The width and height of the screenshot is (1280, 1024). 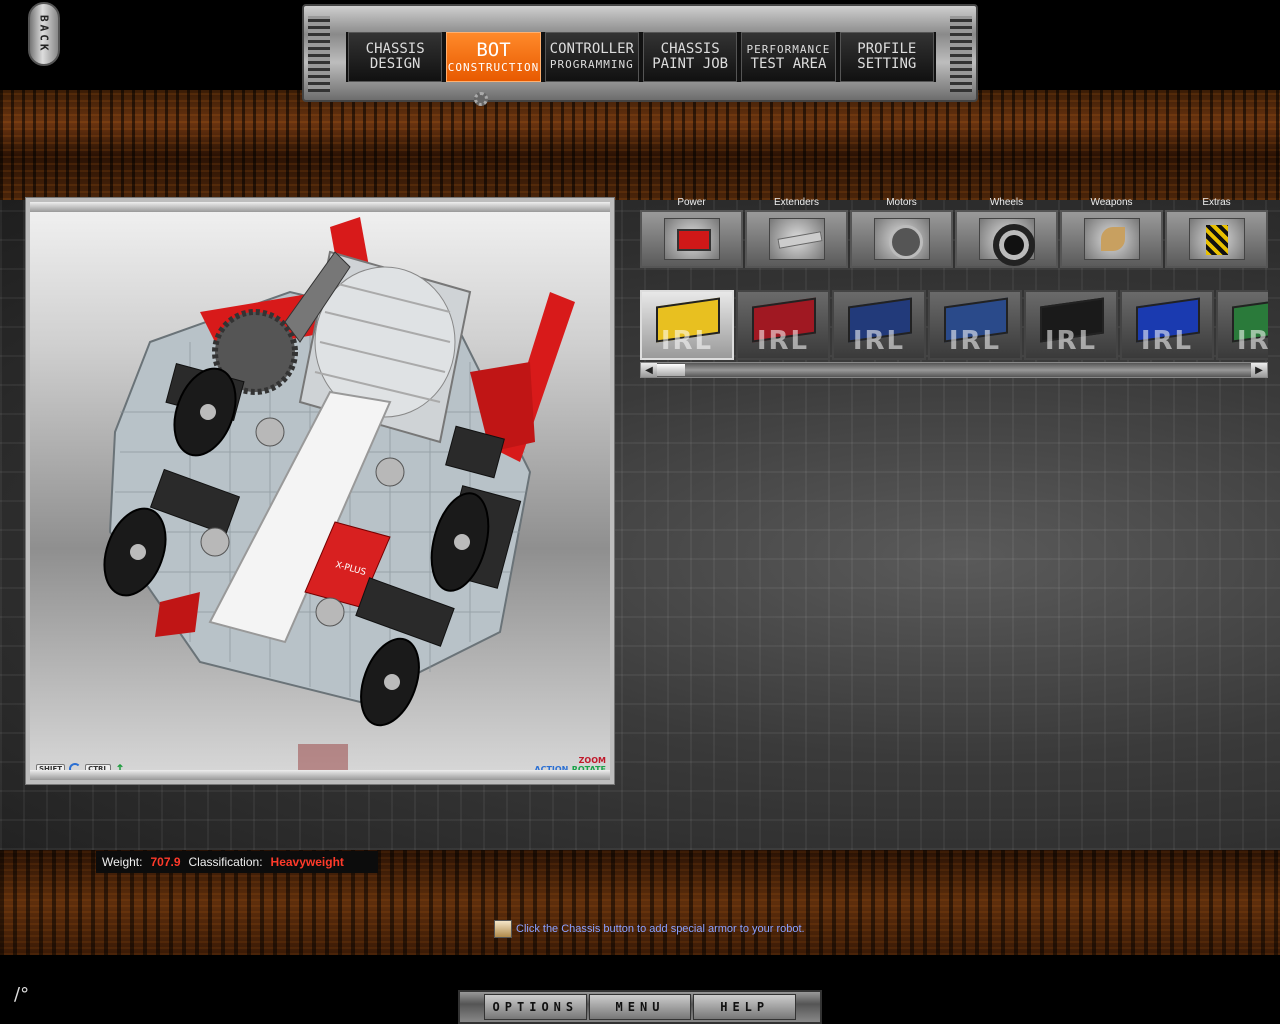 I want to click on tab-label-line2: SETTING, so click(x=887, y=64).